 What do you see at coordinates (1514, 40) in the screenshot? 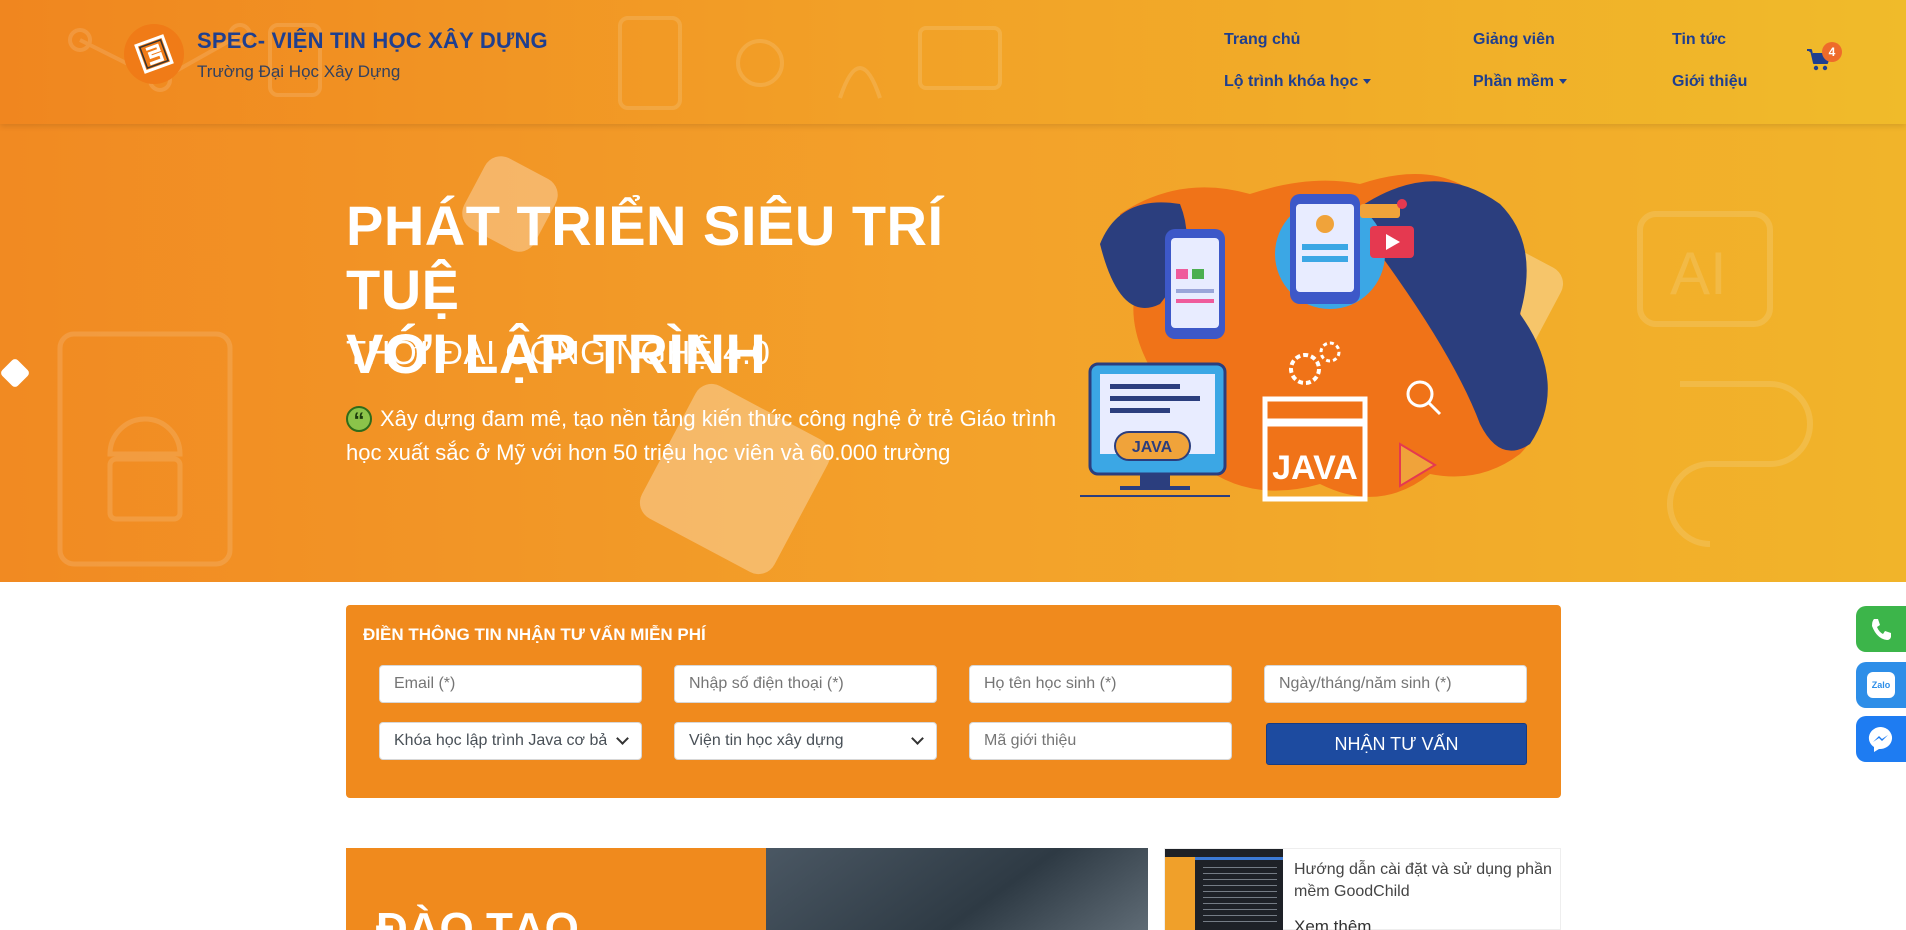
I see `nav-lecturers: Giảng viên` at bounding box center [1514, 40].